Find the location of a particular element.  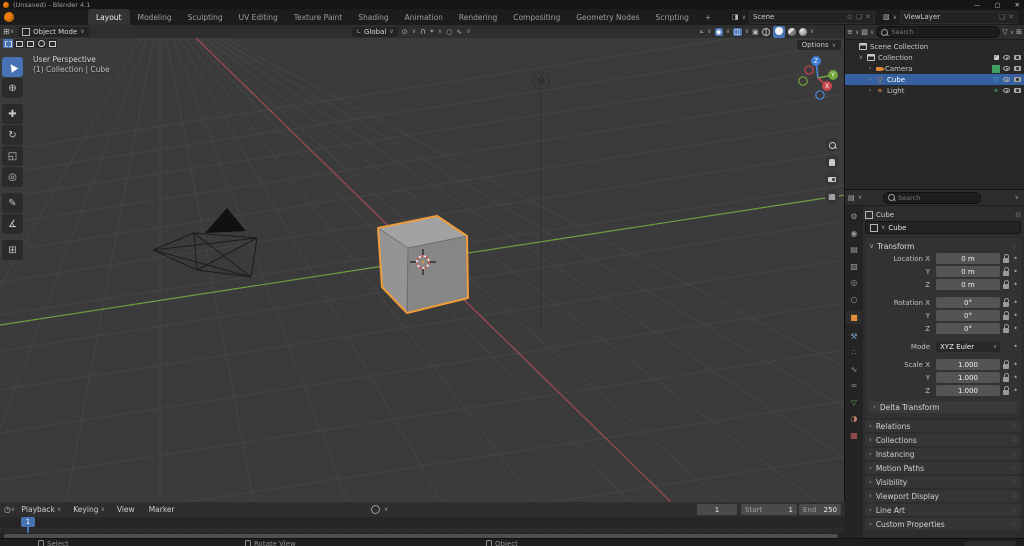

show-overlays-icon: ◉ is located at coordinates (718, 31).